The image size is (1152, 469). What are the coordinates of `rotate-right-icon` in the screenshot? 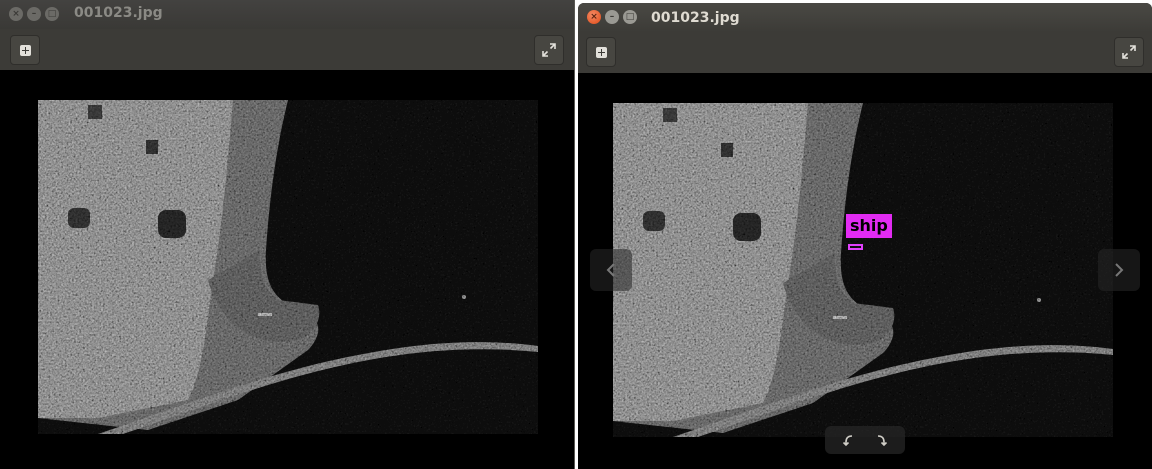 It's located at (881, 440).